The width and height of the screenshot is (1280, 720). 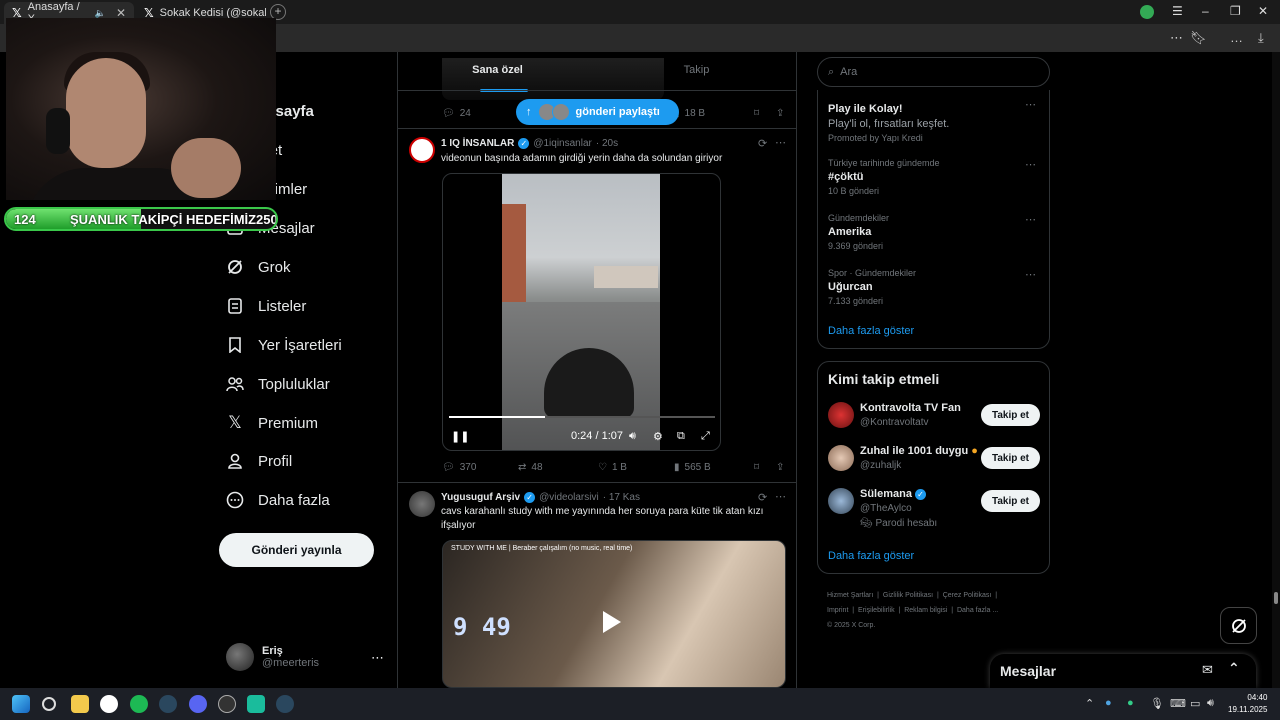 What do you see at coordinates (1276, 370) in the screenshot?
I see `scrollbar` at bounding box center [1276, 370].